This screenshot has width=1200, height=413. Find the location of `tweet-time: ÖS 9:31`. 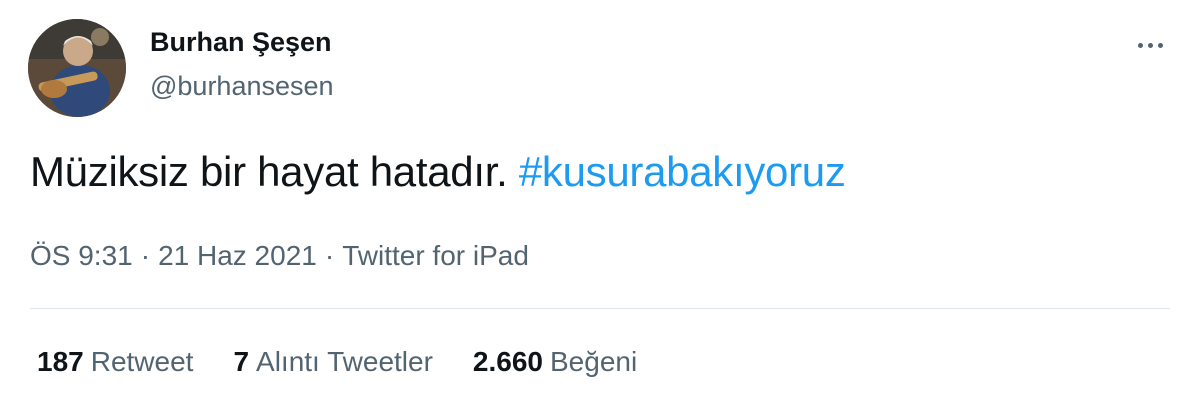

tweet-time: ÖS 9:31 is located at coordinates (81, 255).